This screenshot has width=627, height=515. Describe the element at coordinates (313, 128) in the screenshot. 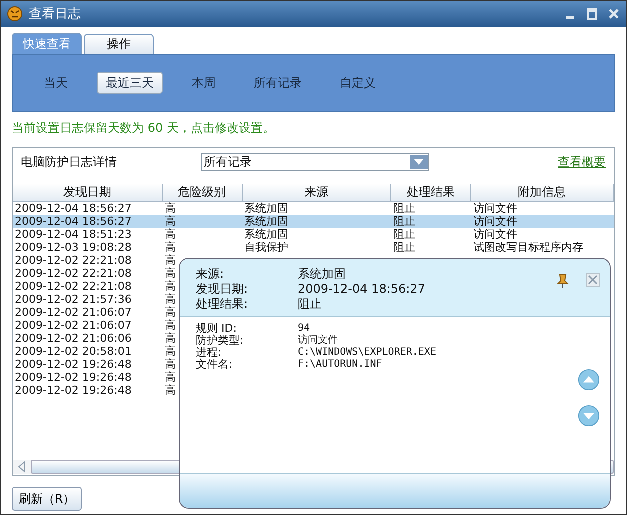

I see `retention-notice: 当前设置日志保留天数为 60 天，点击修改设置。` at that location.